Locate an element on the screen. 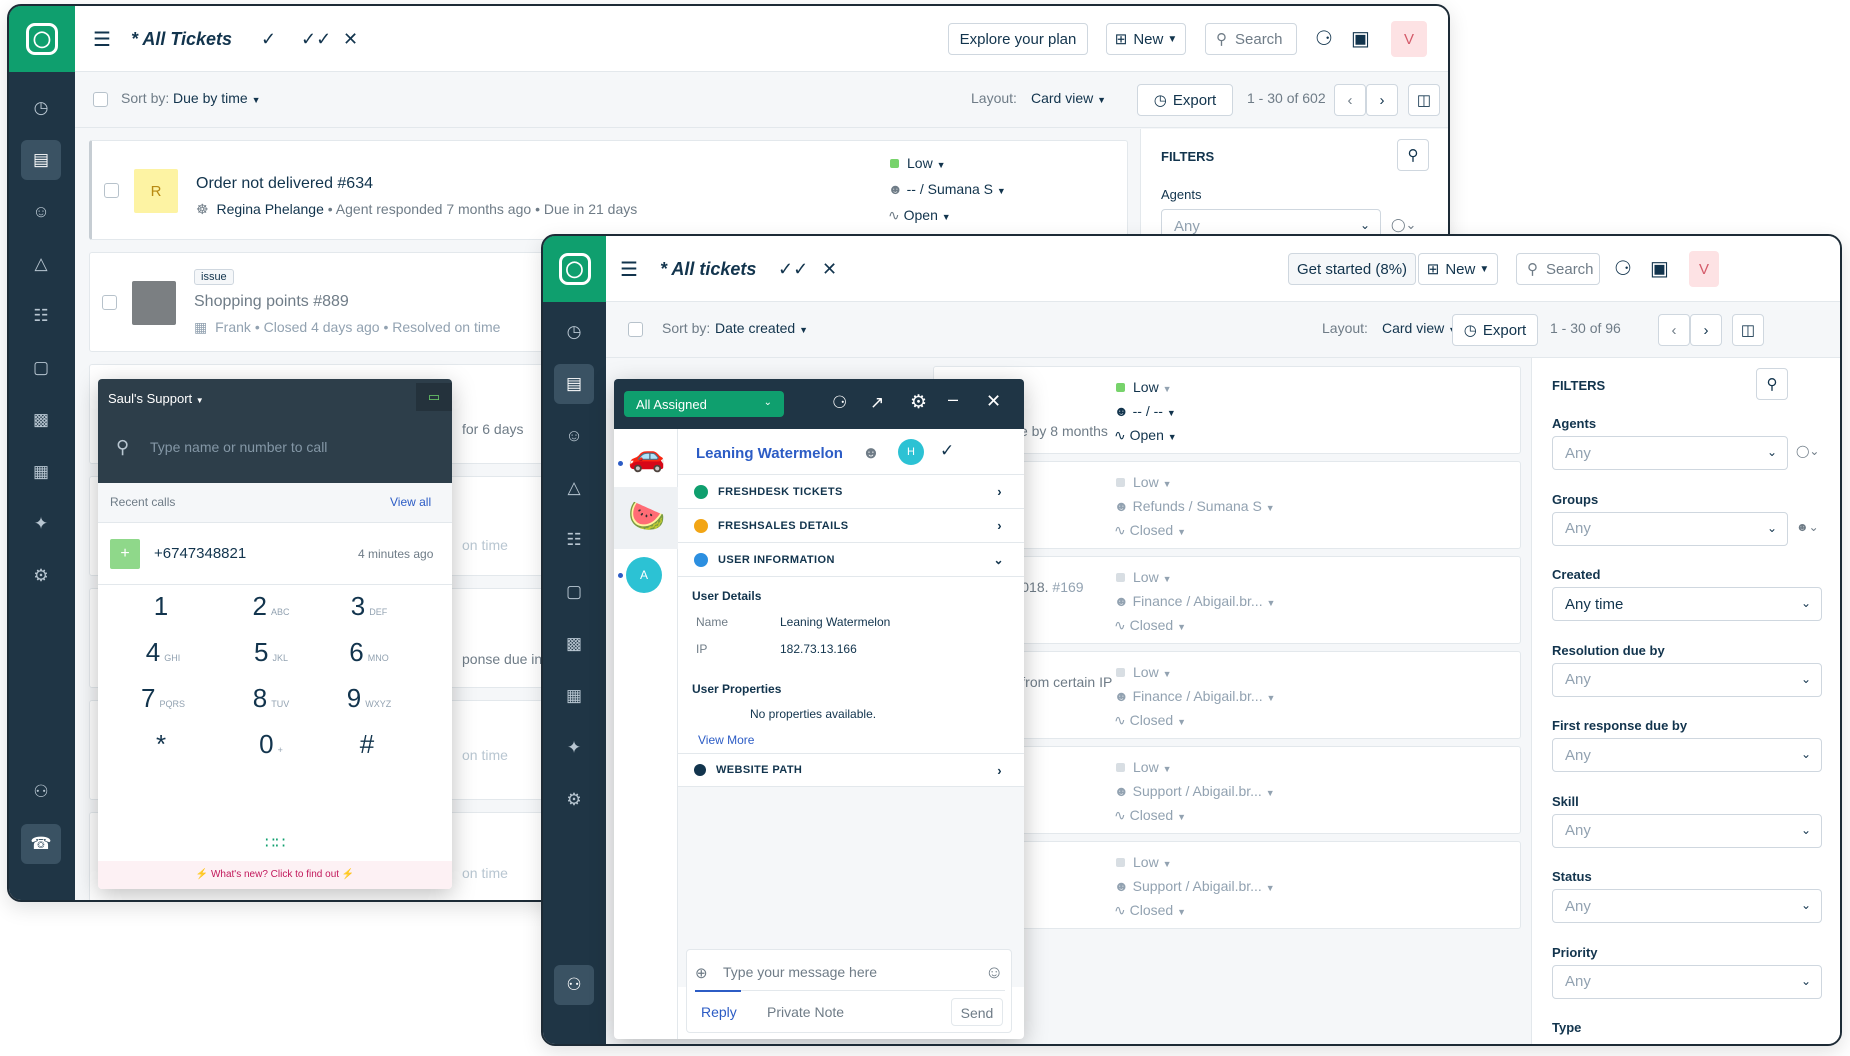 The image size is (1850, 1056). assignee-dropdown: ☻ Refunds / Sumana S ▼ is located at coordinates (1194, 506).